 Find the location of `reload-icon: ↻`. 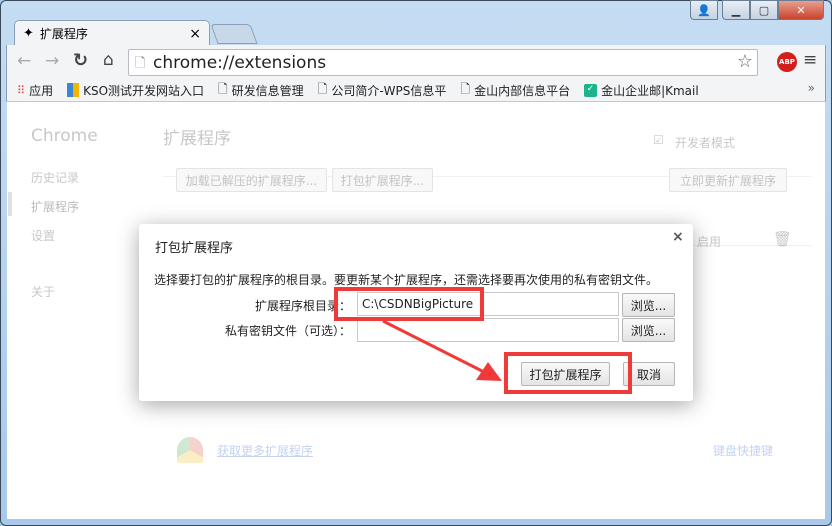

reload-icon: ↻ is located at coordinates (80, 60).